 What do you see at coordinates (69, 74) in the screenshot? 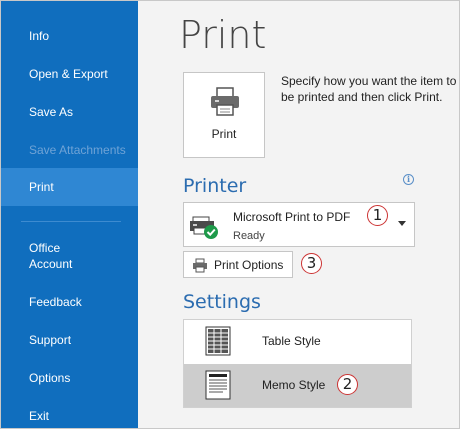
I see `sidebar-item-open-export: Open & Export` at bounding box center [69, 74].